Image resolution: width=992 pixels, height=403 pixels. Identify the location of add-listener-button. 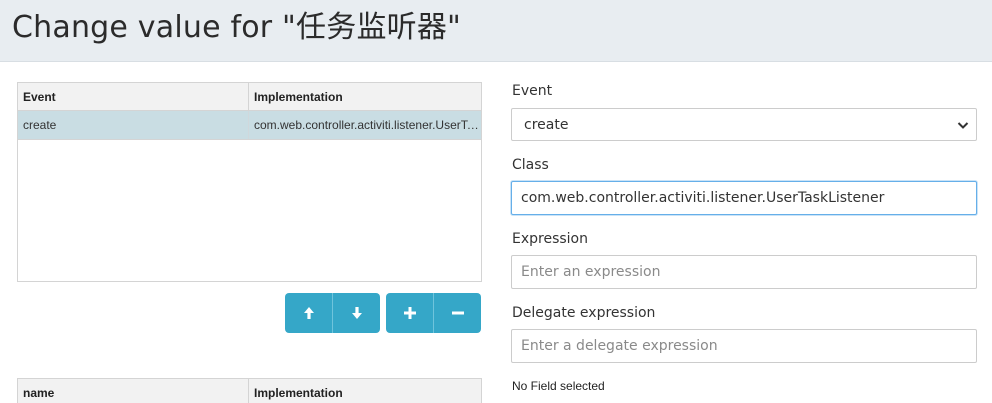
(409, 313).